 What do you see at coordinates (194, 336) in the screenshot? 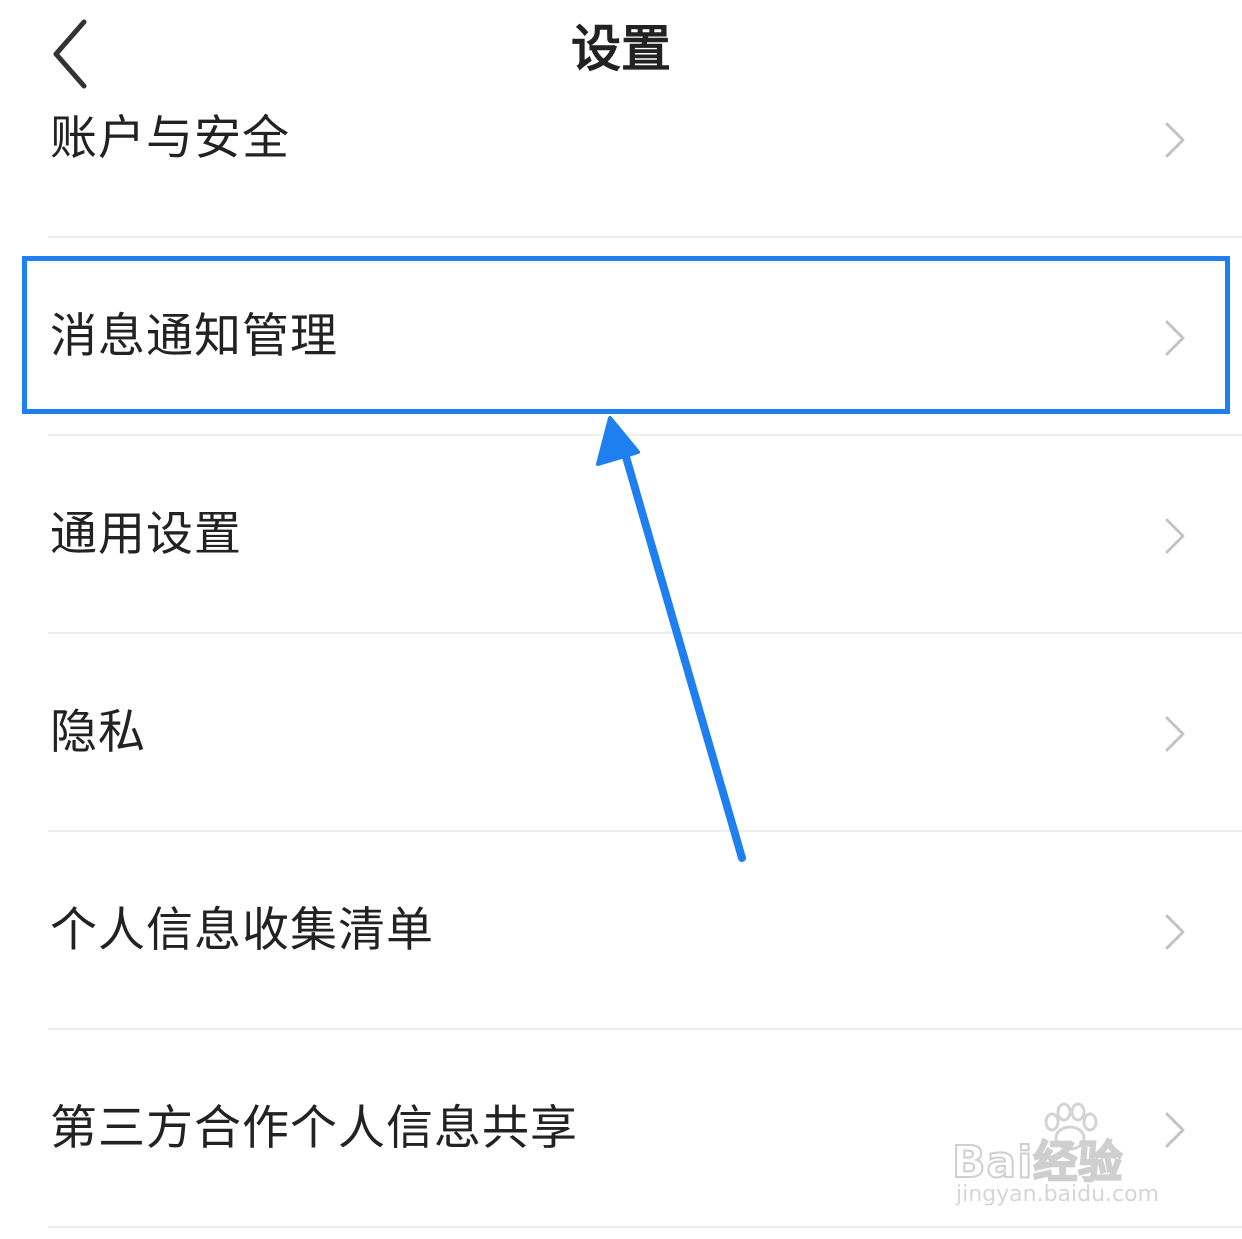
I see `settings-item-label: 消息通知管理` at bounding box center [194, 336].